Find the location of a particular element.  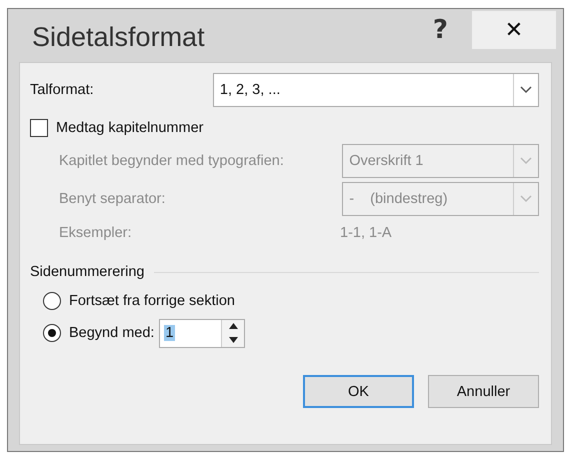

window-title: Sidetalsformat is located at coordinates (119, 37).